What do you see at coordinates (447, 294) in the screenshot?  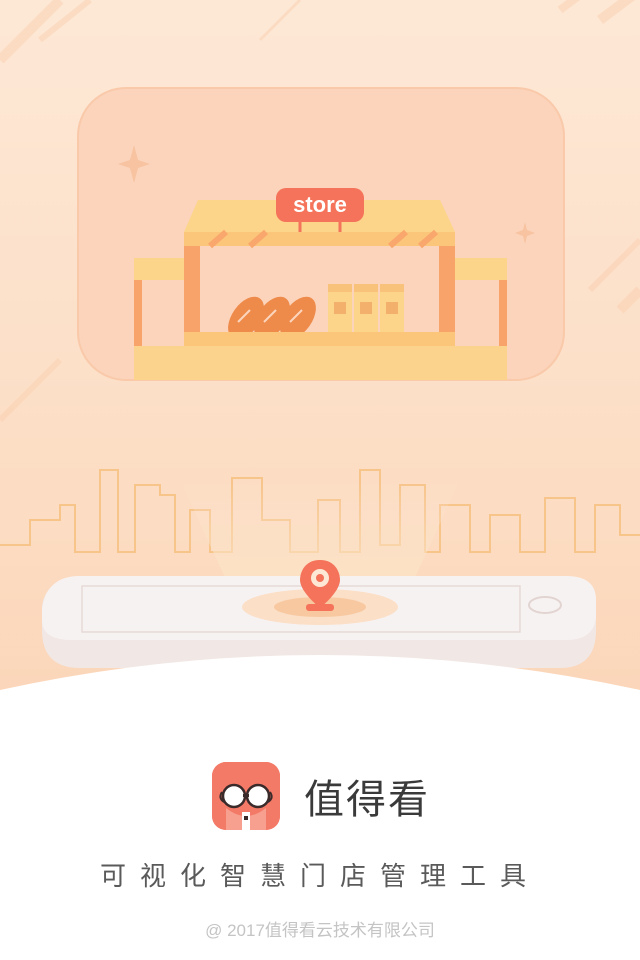 I see `store-pillar-right` at bounding box center [447, 294].